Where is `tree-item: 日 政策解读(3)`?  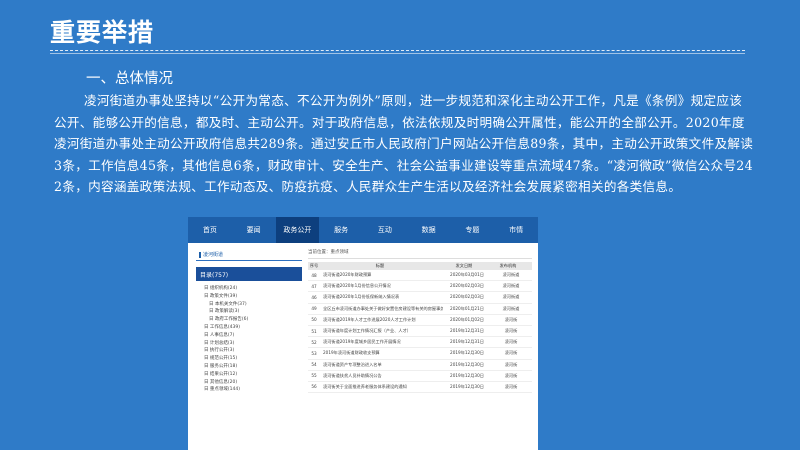 tree-item: 日 政策解读(3) is located at coordinates (249, 312).